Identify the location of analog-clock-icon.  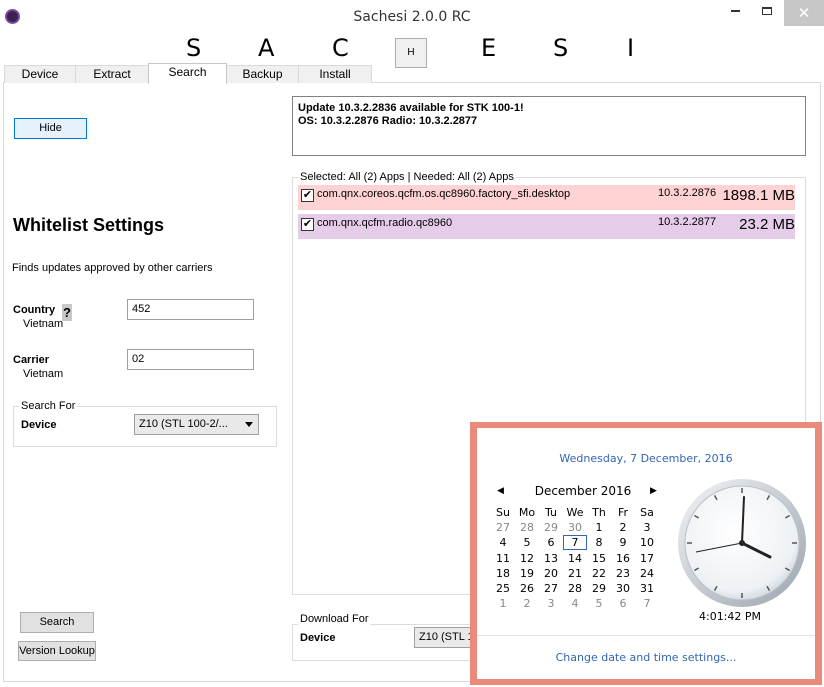
(742, 543).